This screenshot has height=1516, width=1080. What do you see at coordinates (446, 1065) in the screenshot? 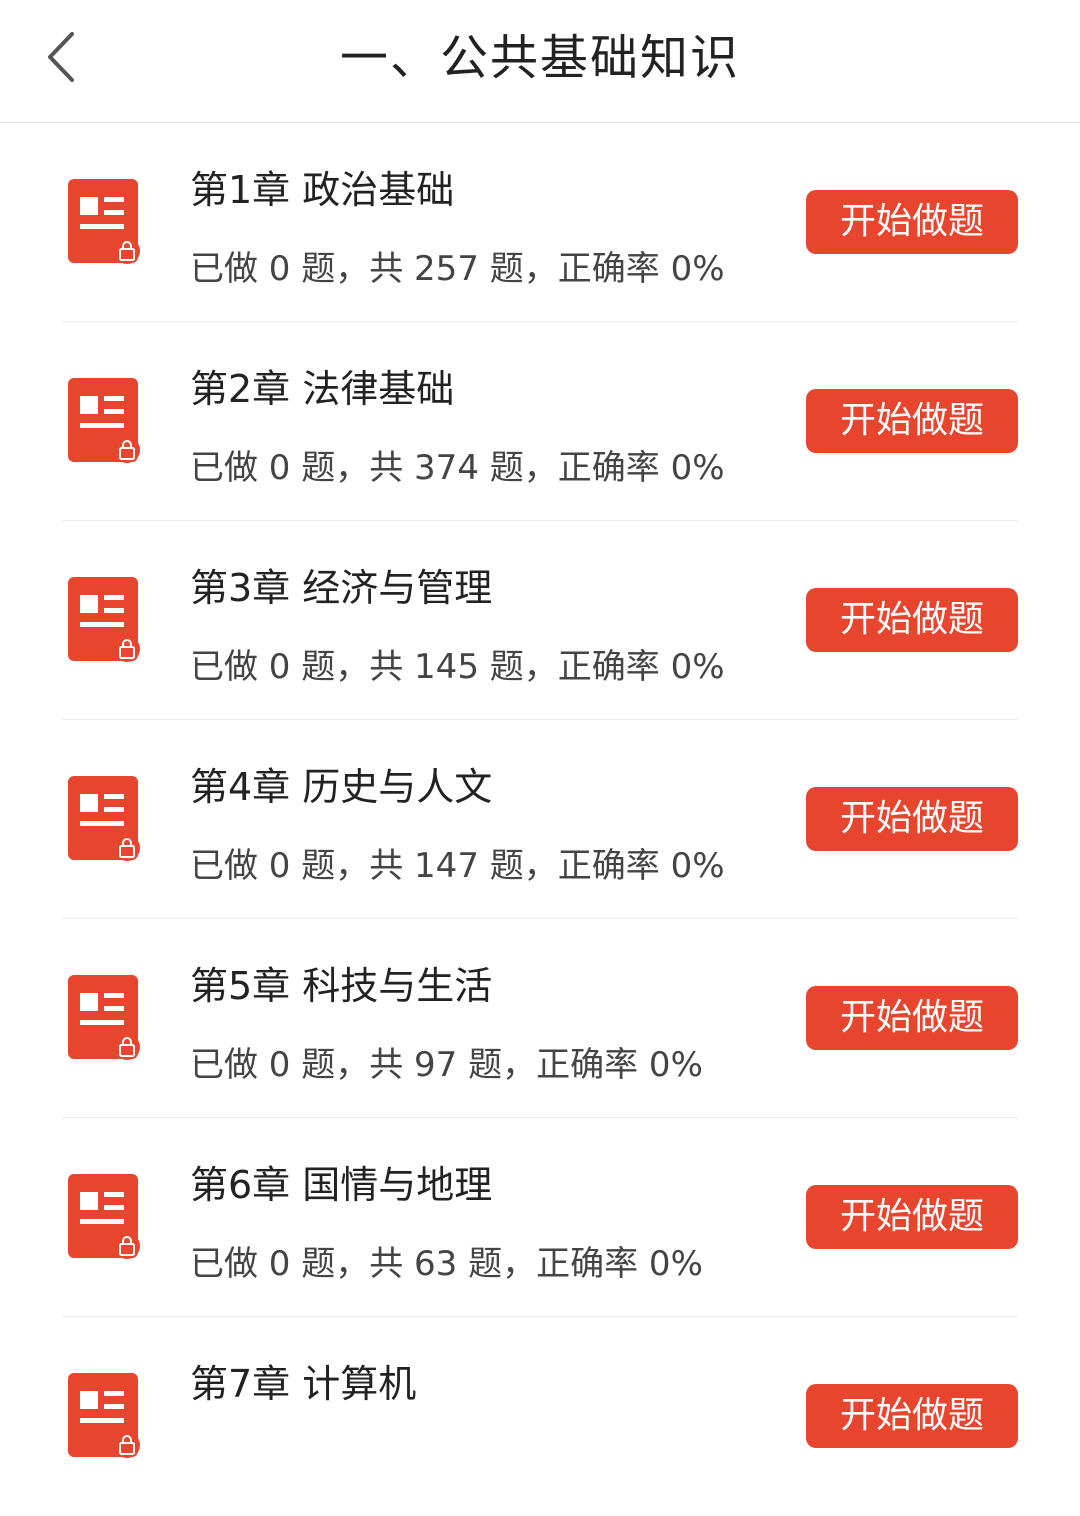
I see `chapter-stats: 已做 0 题，共 97 题，正确率 0%` at bounding box center [446, 1065].